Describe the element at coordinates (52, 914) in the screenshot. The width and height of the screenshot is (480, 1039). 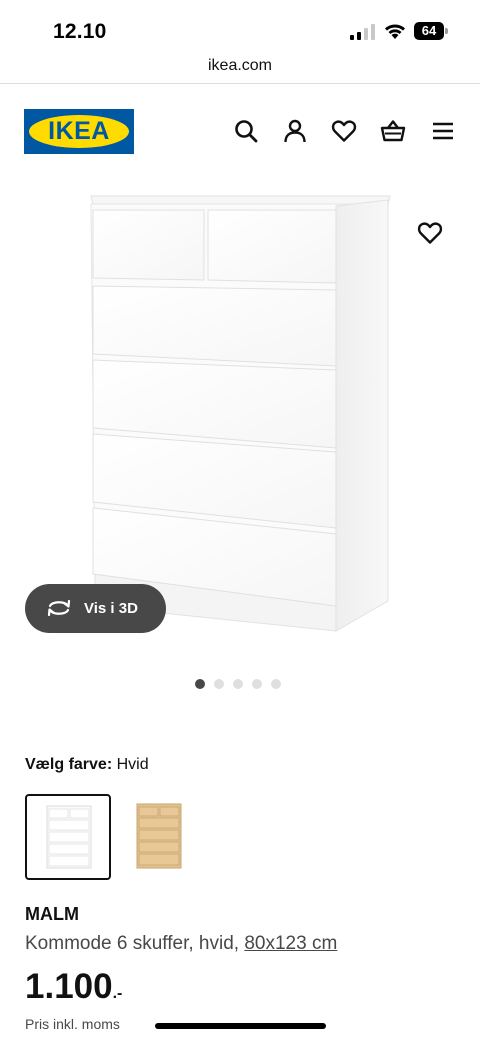
I see `product-name: MALM` at that location.